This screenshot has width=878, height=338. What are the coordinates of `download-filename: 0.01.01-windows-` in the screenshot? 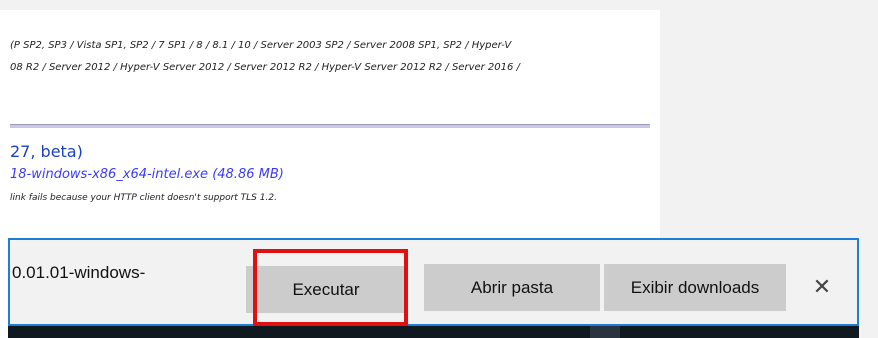 It's located at (78, 273).